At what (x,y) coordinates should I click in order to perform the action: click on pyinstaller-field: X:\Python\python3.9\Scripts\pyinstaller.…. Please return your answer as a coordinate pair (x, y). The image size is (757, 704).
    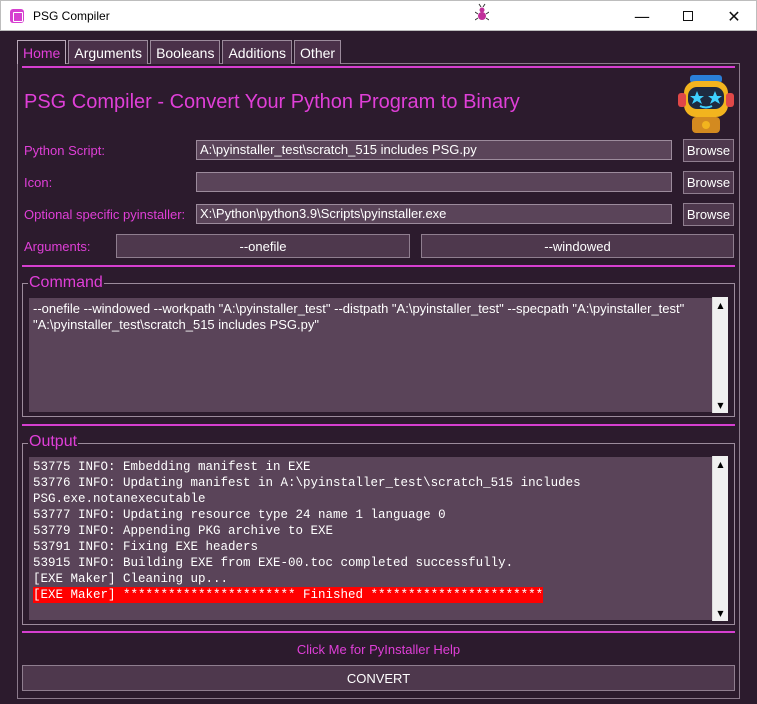
    Looking at the image, I should click on (434, 214).